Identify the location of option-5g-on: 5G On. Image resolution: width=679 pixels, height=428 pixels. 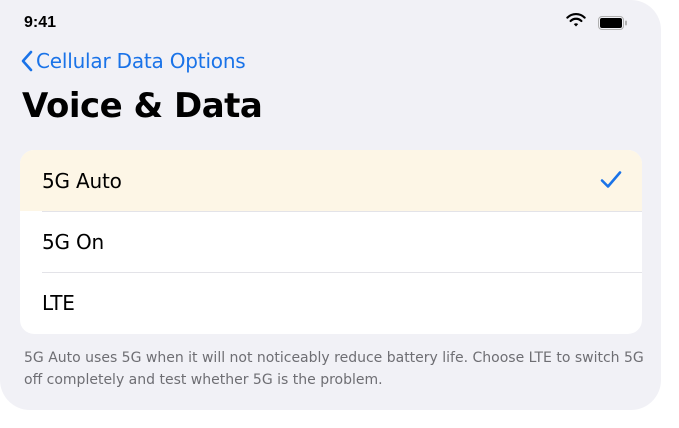
(331, 241).